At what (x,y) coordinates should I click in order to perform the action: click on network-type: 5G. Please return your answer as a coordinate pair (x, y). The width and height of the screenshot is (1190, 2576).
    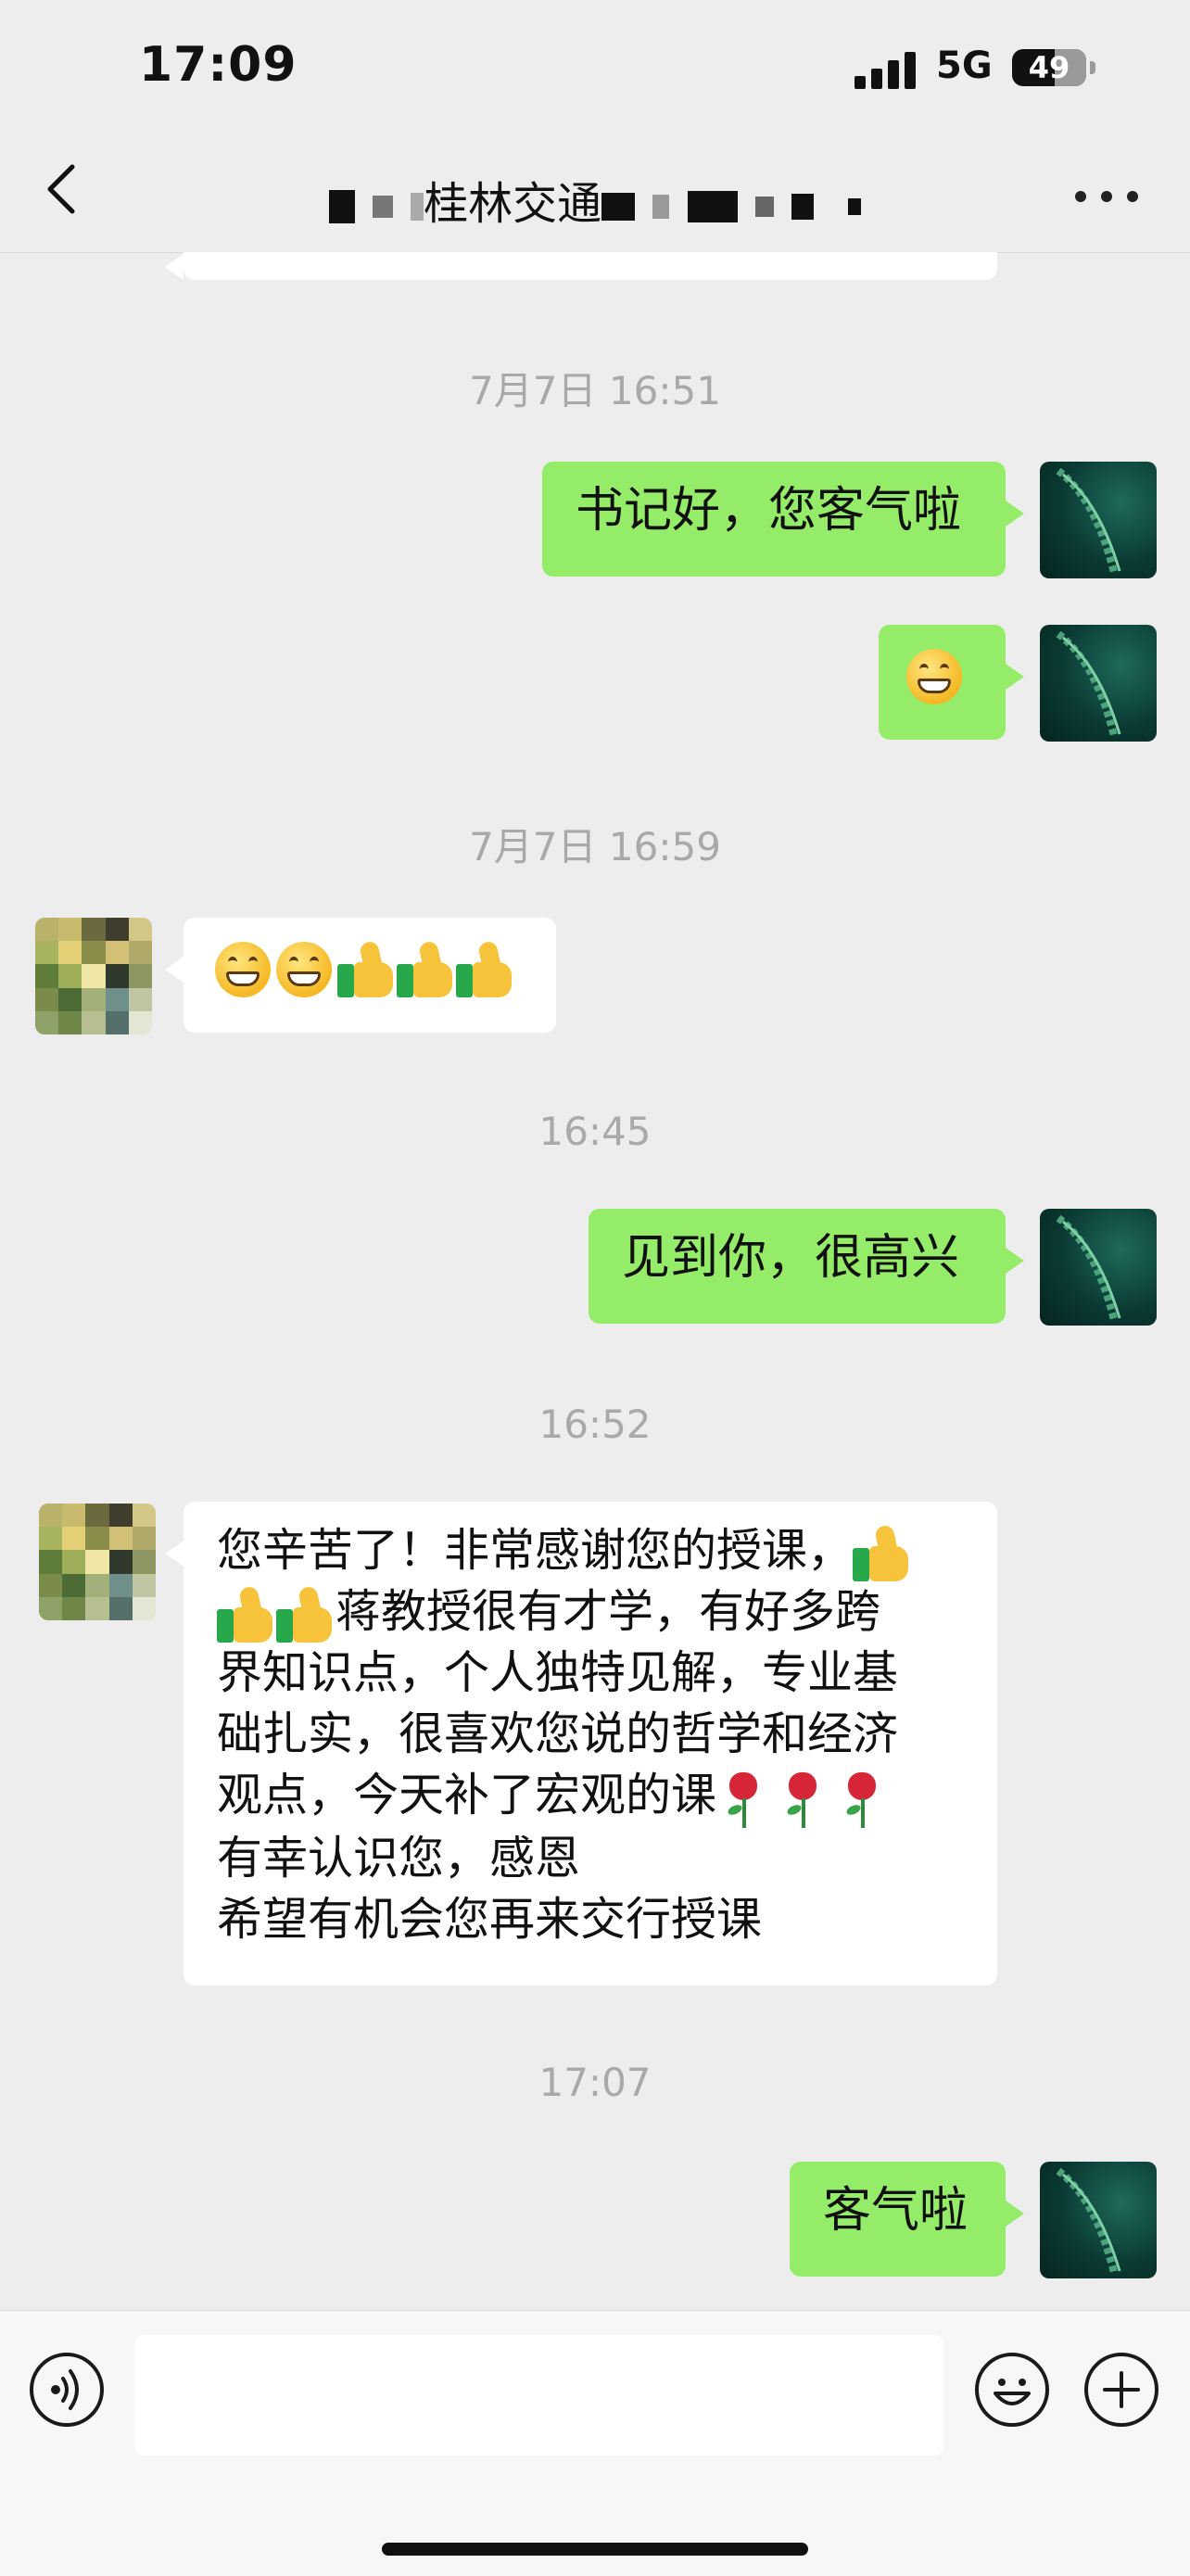
    Looking at the image, I should click on (964, 65).